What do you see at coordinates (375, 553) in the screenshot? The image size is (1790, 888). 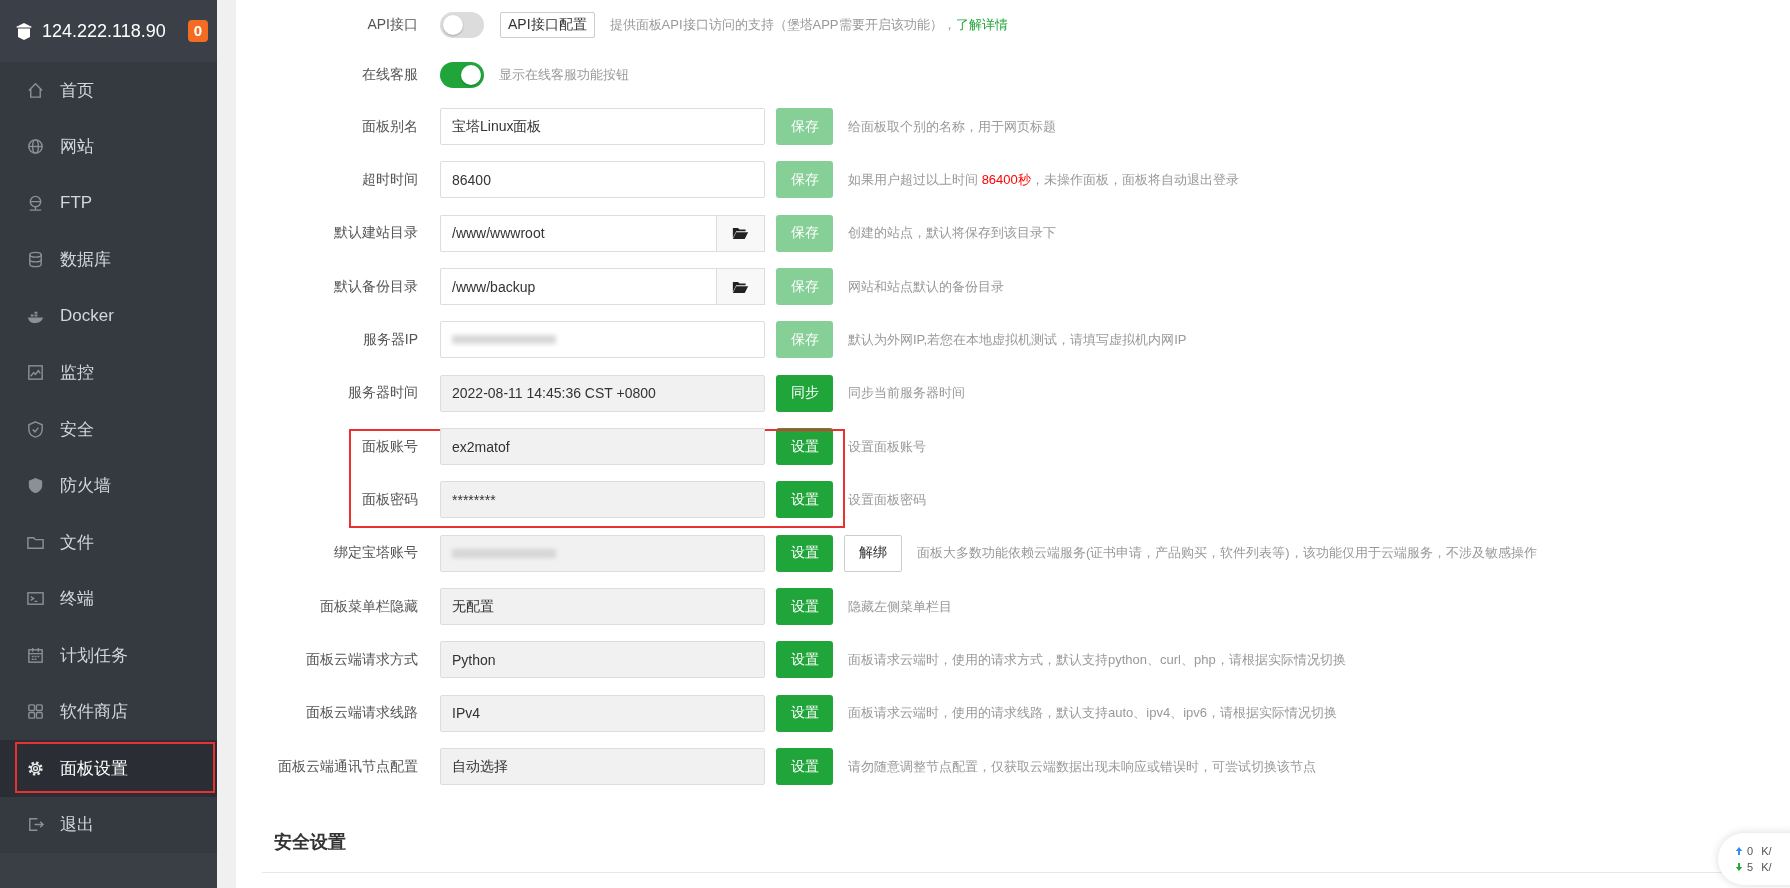 I see `field-label: 绑定宝塔账号` at bounding box center [375, 553].